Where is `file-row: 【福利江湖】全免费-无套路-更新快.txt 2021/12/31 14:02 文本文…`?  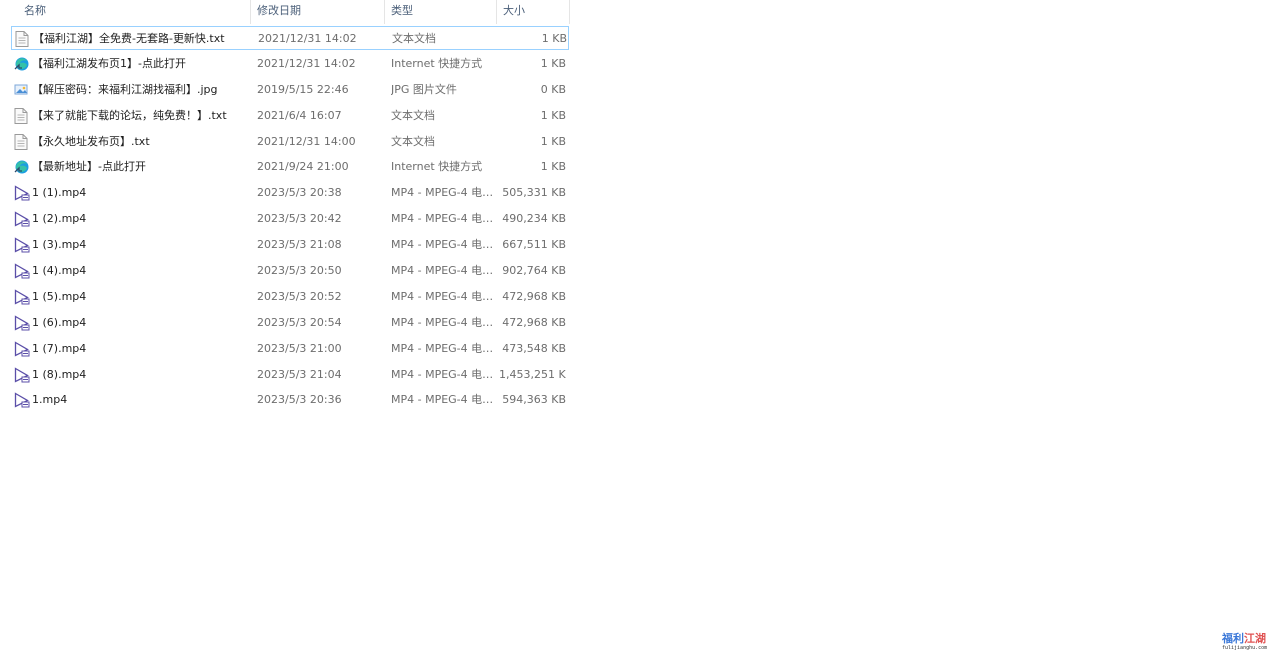
file-row: 【福利江湖】全免费-无套路-更新快.txt 2021/12/31 14:02 文本文… is located at coordinates (290, 38).